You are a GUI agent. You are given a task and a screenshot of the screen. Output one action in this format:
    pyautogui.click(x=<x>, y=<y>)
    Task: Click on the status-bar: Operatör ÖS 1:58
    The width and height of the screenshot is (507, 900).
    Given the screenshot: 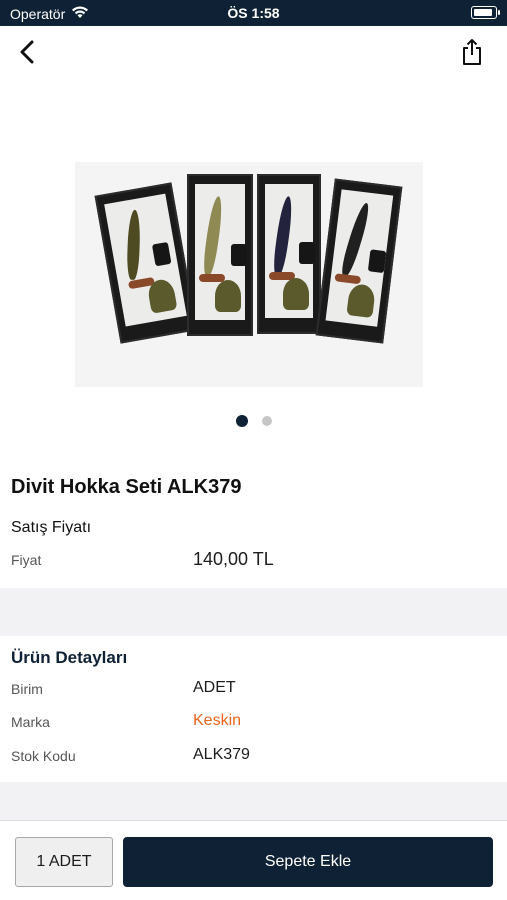 What is the action you would take?
    pyautogui.click(x=253, y=13)
    